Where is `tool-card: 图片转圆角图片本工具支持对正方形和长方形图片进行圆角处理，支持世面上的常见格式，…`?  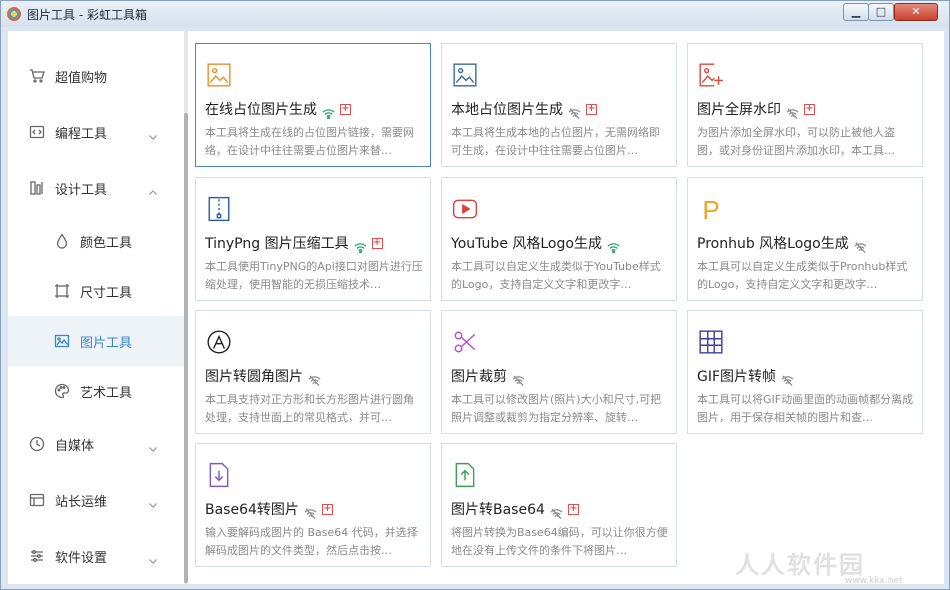 tool-card: 图片转圆角图片本工具支持对正方形和长方形图片进行圆角处理，支持世面上的常见格式，… is located at coordinates (313, 372).